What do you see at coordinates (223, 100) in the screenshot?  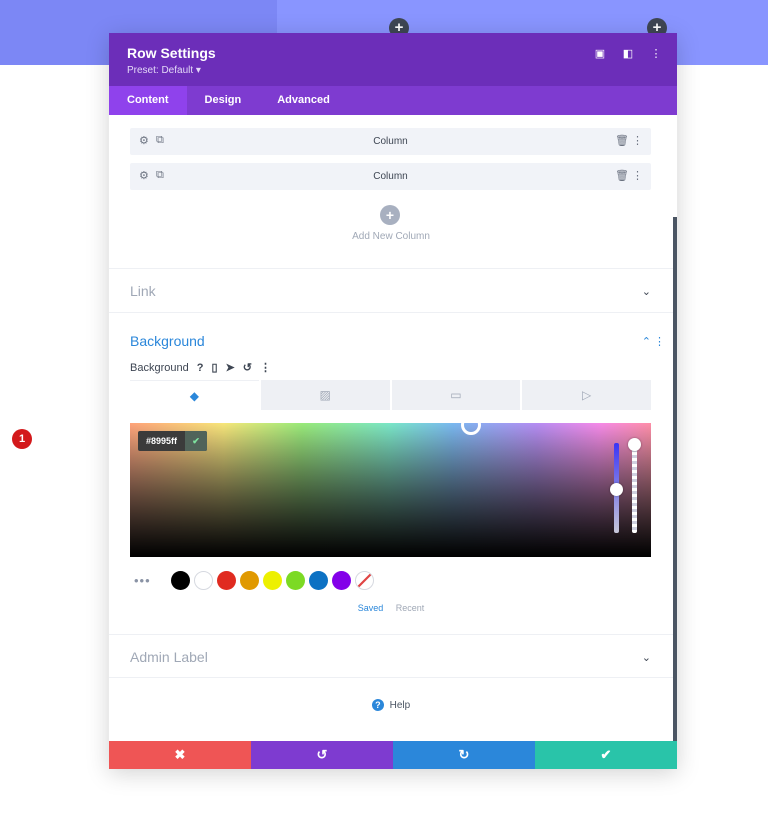 I see `tab-design: Design` at bounding box center [223, 100].